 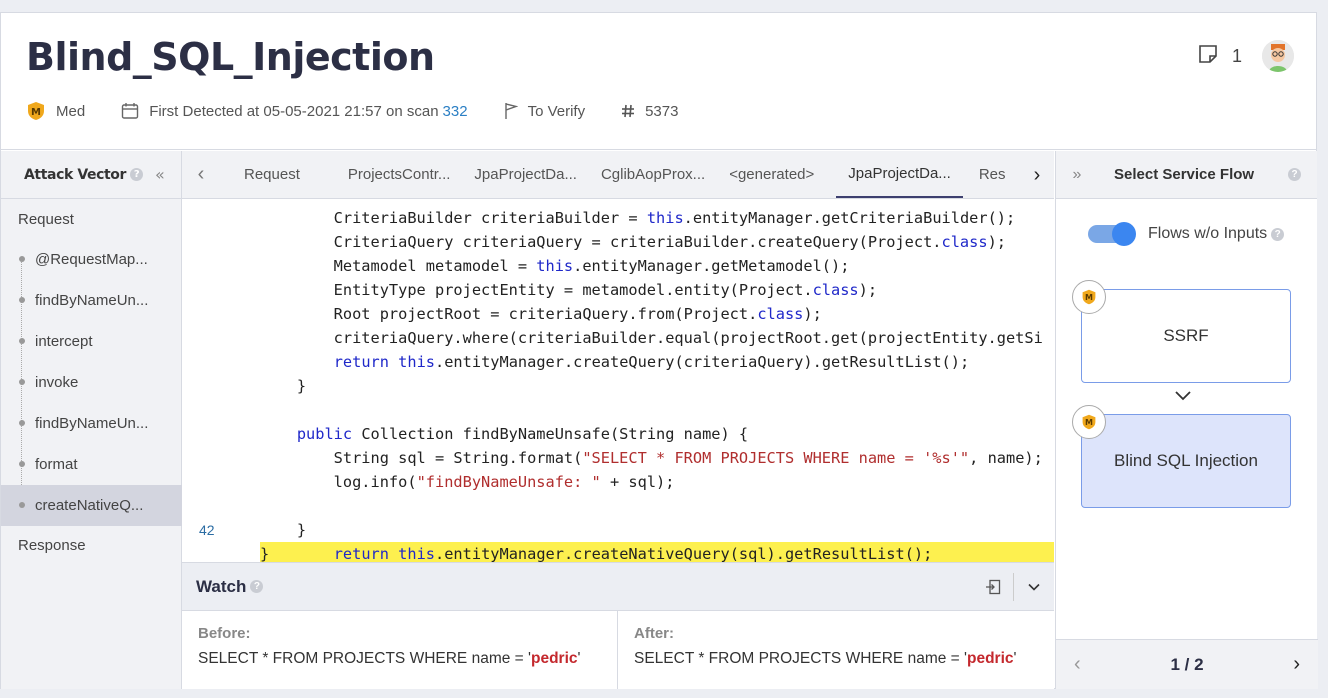 What do you see at coordinates (618, 587) in the screenshot?
I see `watch-header: Watch ?` at bounding box center [618, 587].